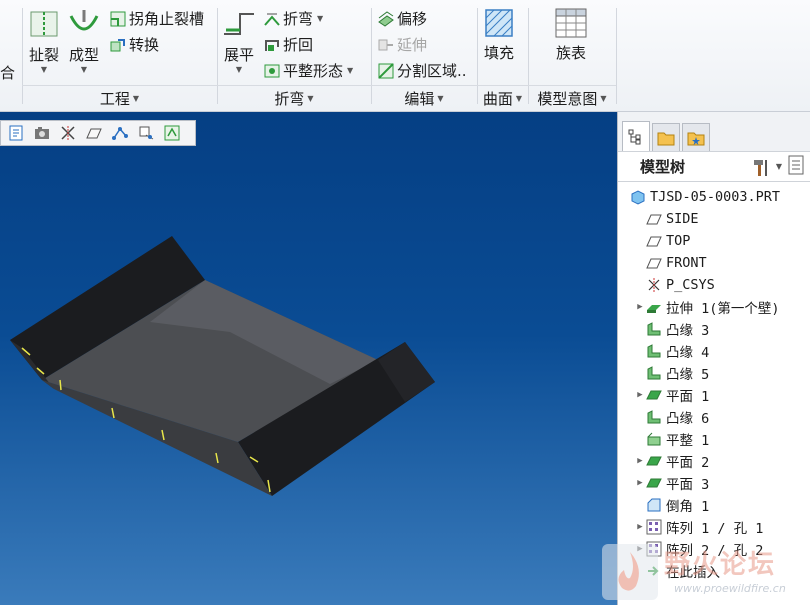 The height and width of the screenshot is (605, 810). I want to click on offset-icon, so click(386, 18).